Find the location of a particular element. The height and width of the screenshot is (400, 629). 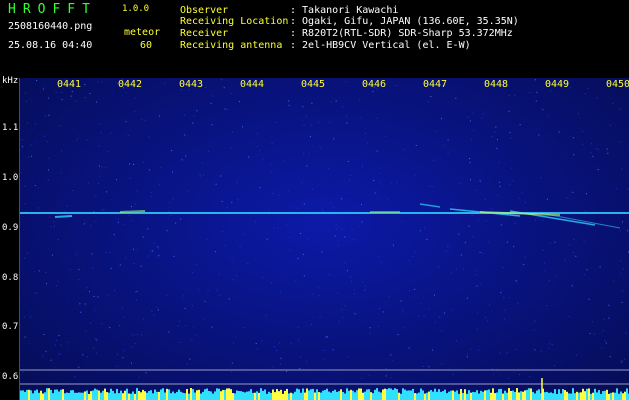

x-axis-label: 0444 is located at coordinates (252, 84).